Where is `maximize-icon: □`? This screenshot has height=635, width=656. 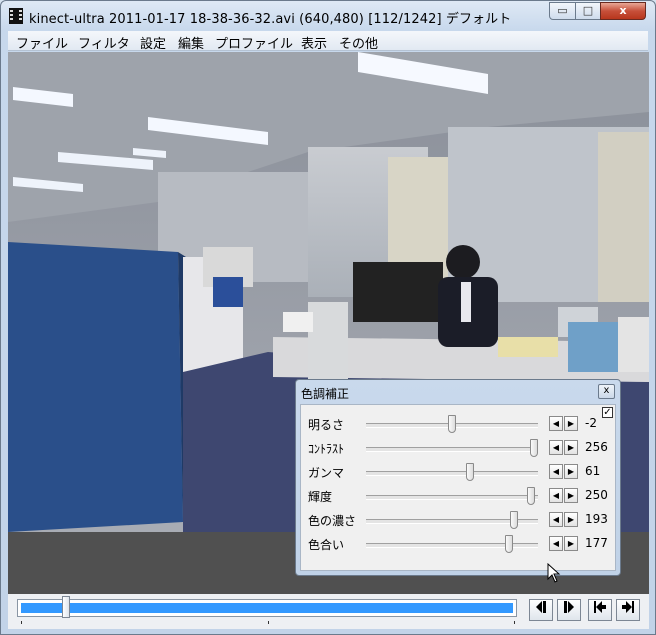 maximize-icon: □ is located at coordinates (588, 10).